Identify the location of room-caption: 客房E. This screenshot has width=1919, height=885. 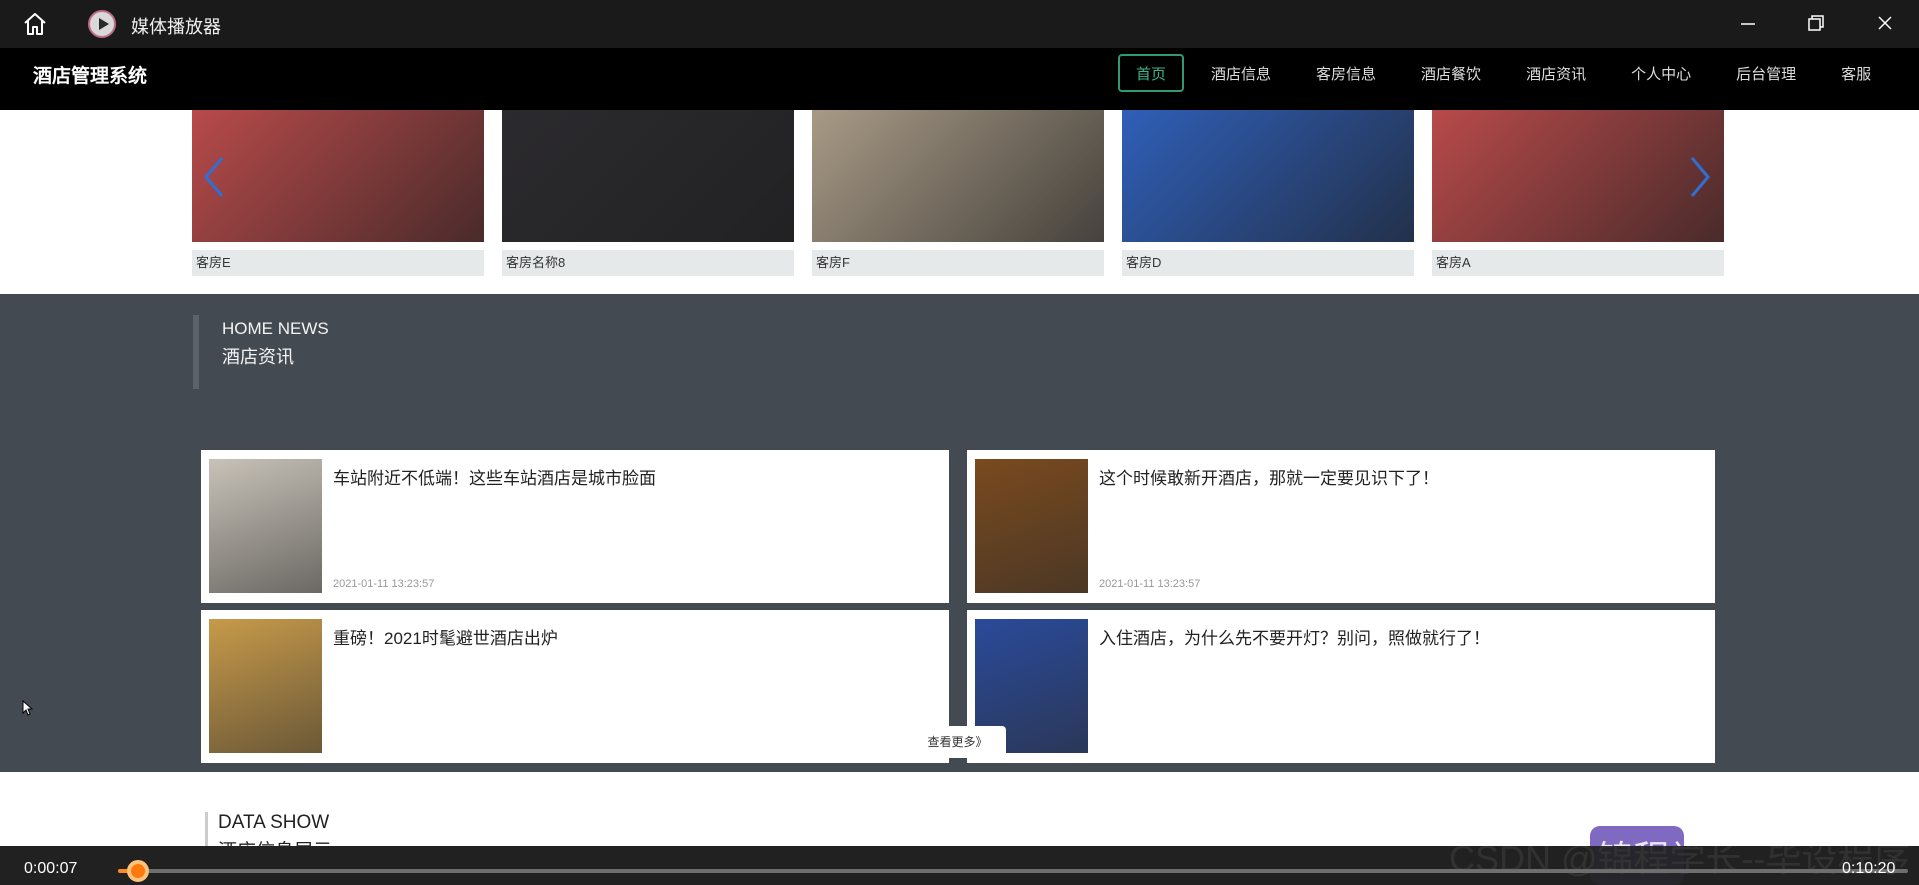
(338, 263).